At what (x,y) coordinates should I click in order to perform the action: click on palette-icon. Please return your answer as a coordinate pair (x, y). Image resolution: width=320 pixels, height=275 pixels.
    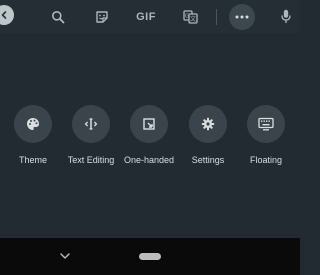
    Looking at the image, I should click on (33, 124).